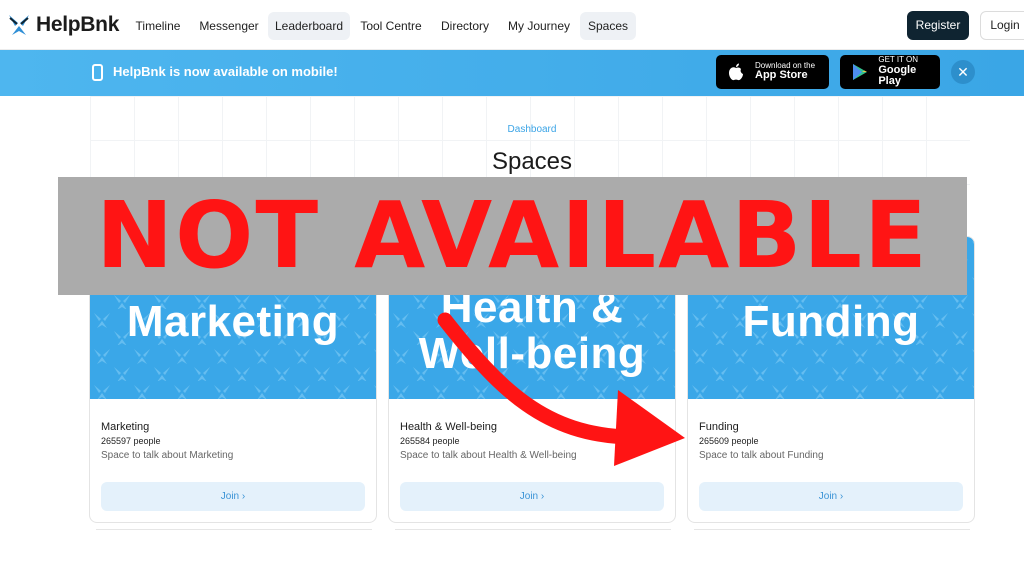 Image resolution: width=1024 pixels, height=576 pixels. I want to click on space-card-name: Health & Well-being, so click(449, 427).